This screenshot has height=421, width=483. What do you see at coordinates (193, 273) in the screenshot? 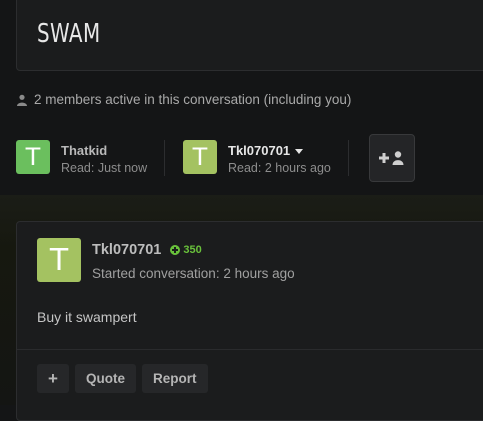
I see `post-timestamp: Started conversation: 2 hours ago` at bounding box center [193, 273].